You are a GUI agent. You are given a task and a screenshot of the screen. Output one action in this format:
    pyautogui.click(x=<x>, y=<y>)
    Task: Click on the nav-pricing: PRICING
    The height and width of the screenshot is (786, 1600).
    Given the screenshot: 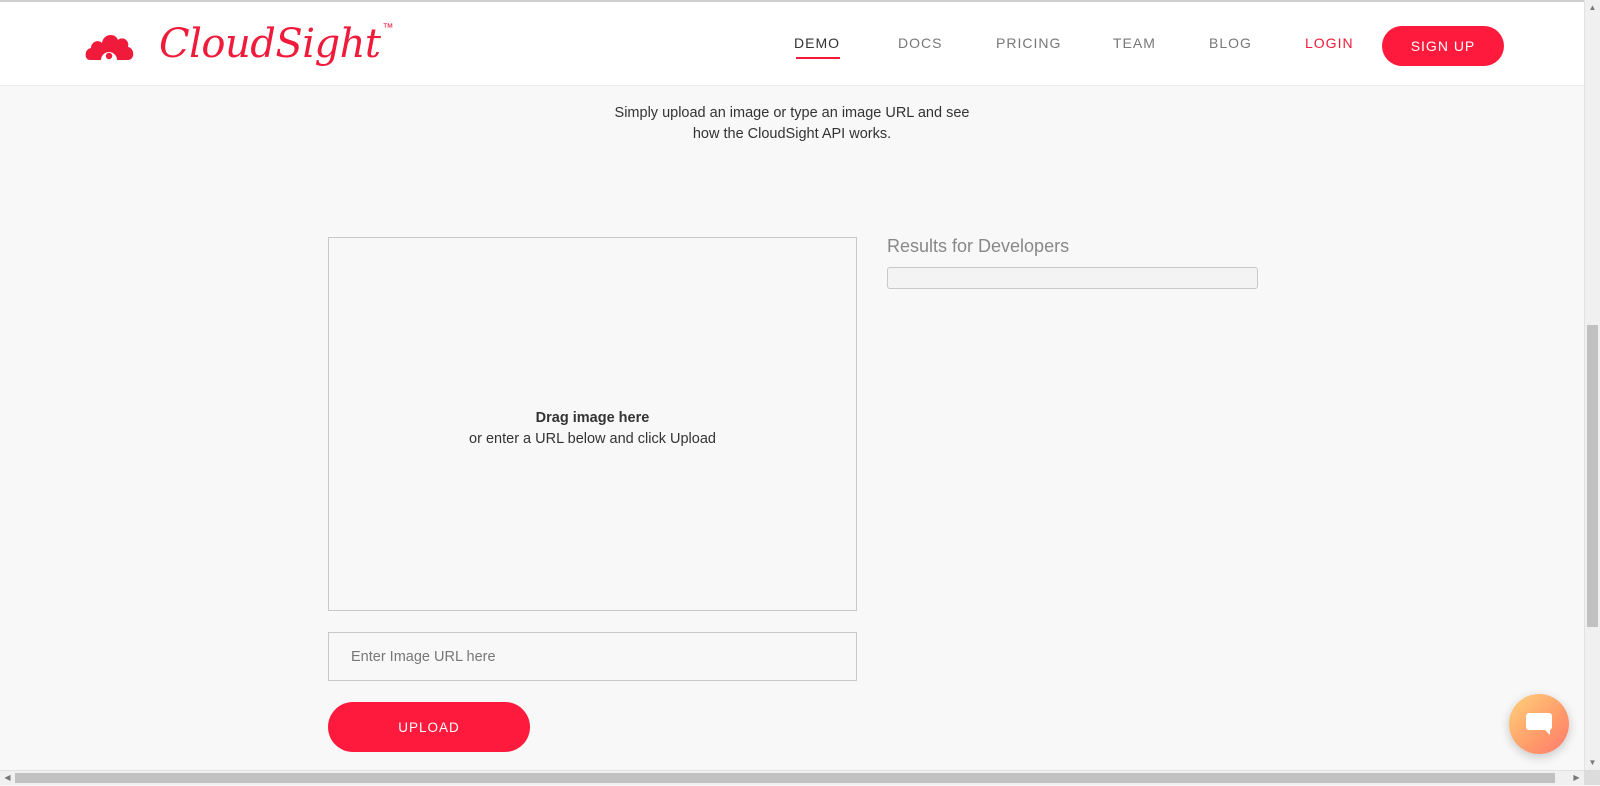 What is the action you would take?
    pyautogui.click(x=1028, y=43)
    